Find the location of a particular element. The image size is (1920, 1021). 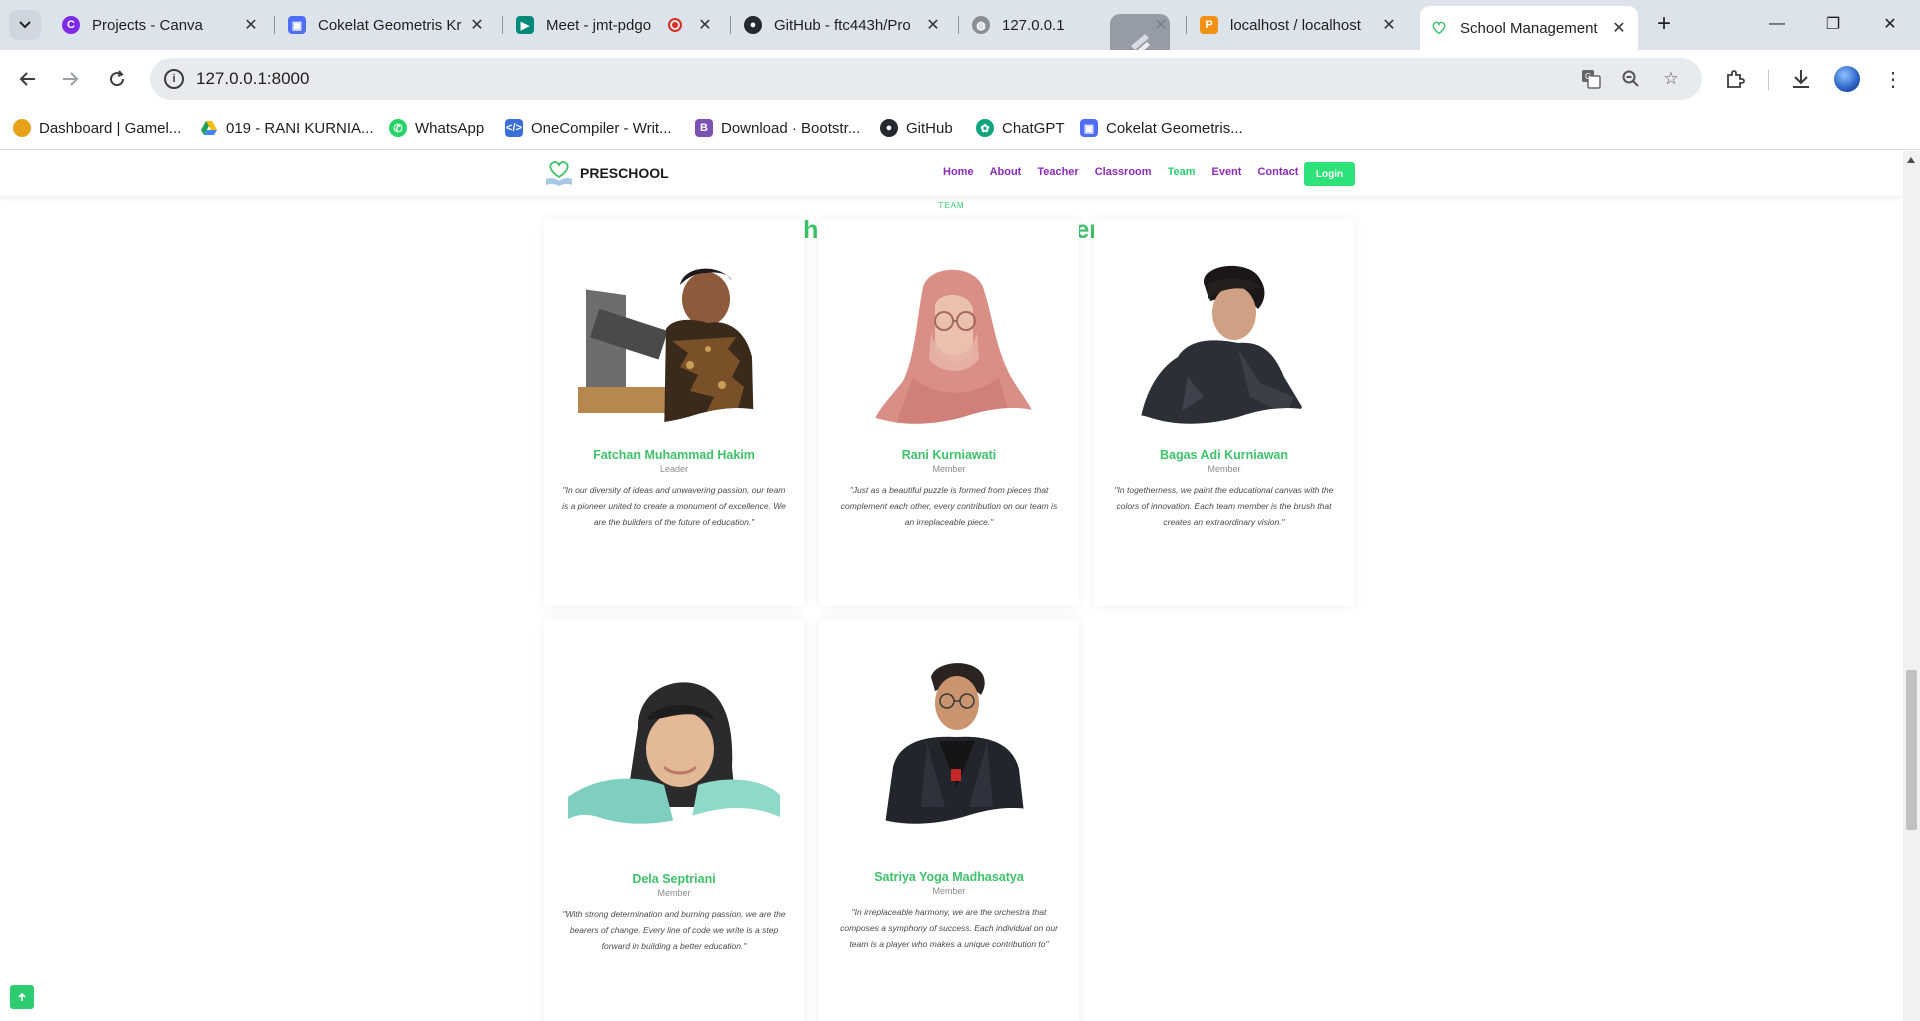

arrow-up-icon is located at coordinates (22, 996).